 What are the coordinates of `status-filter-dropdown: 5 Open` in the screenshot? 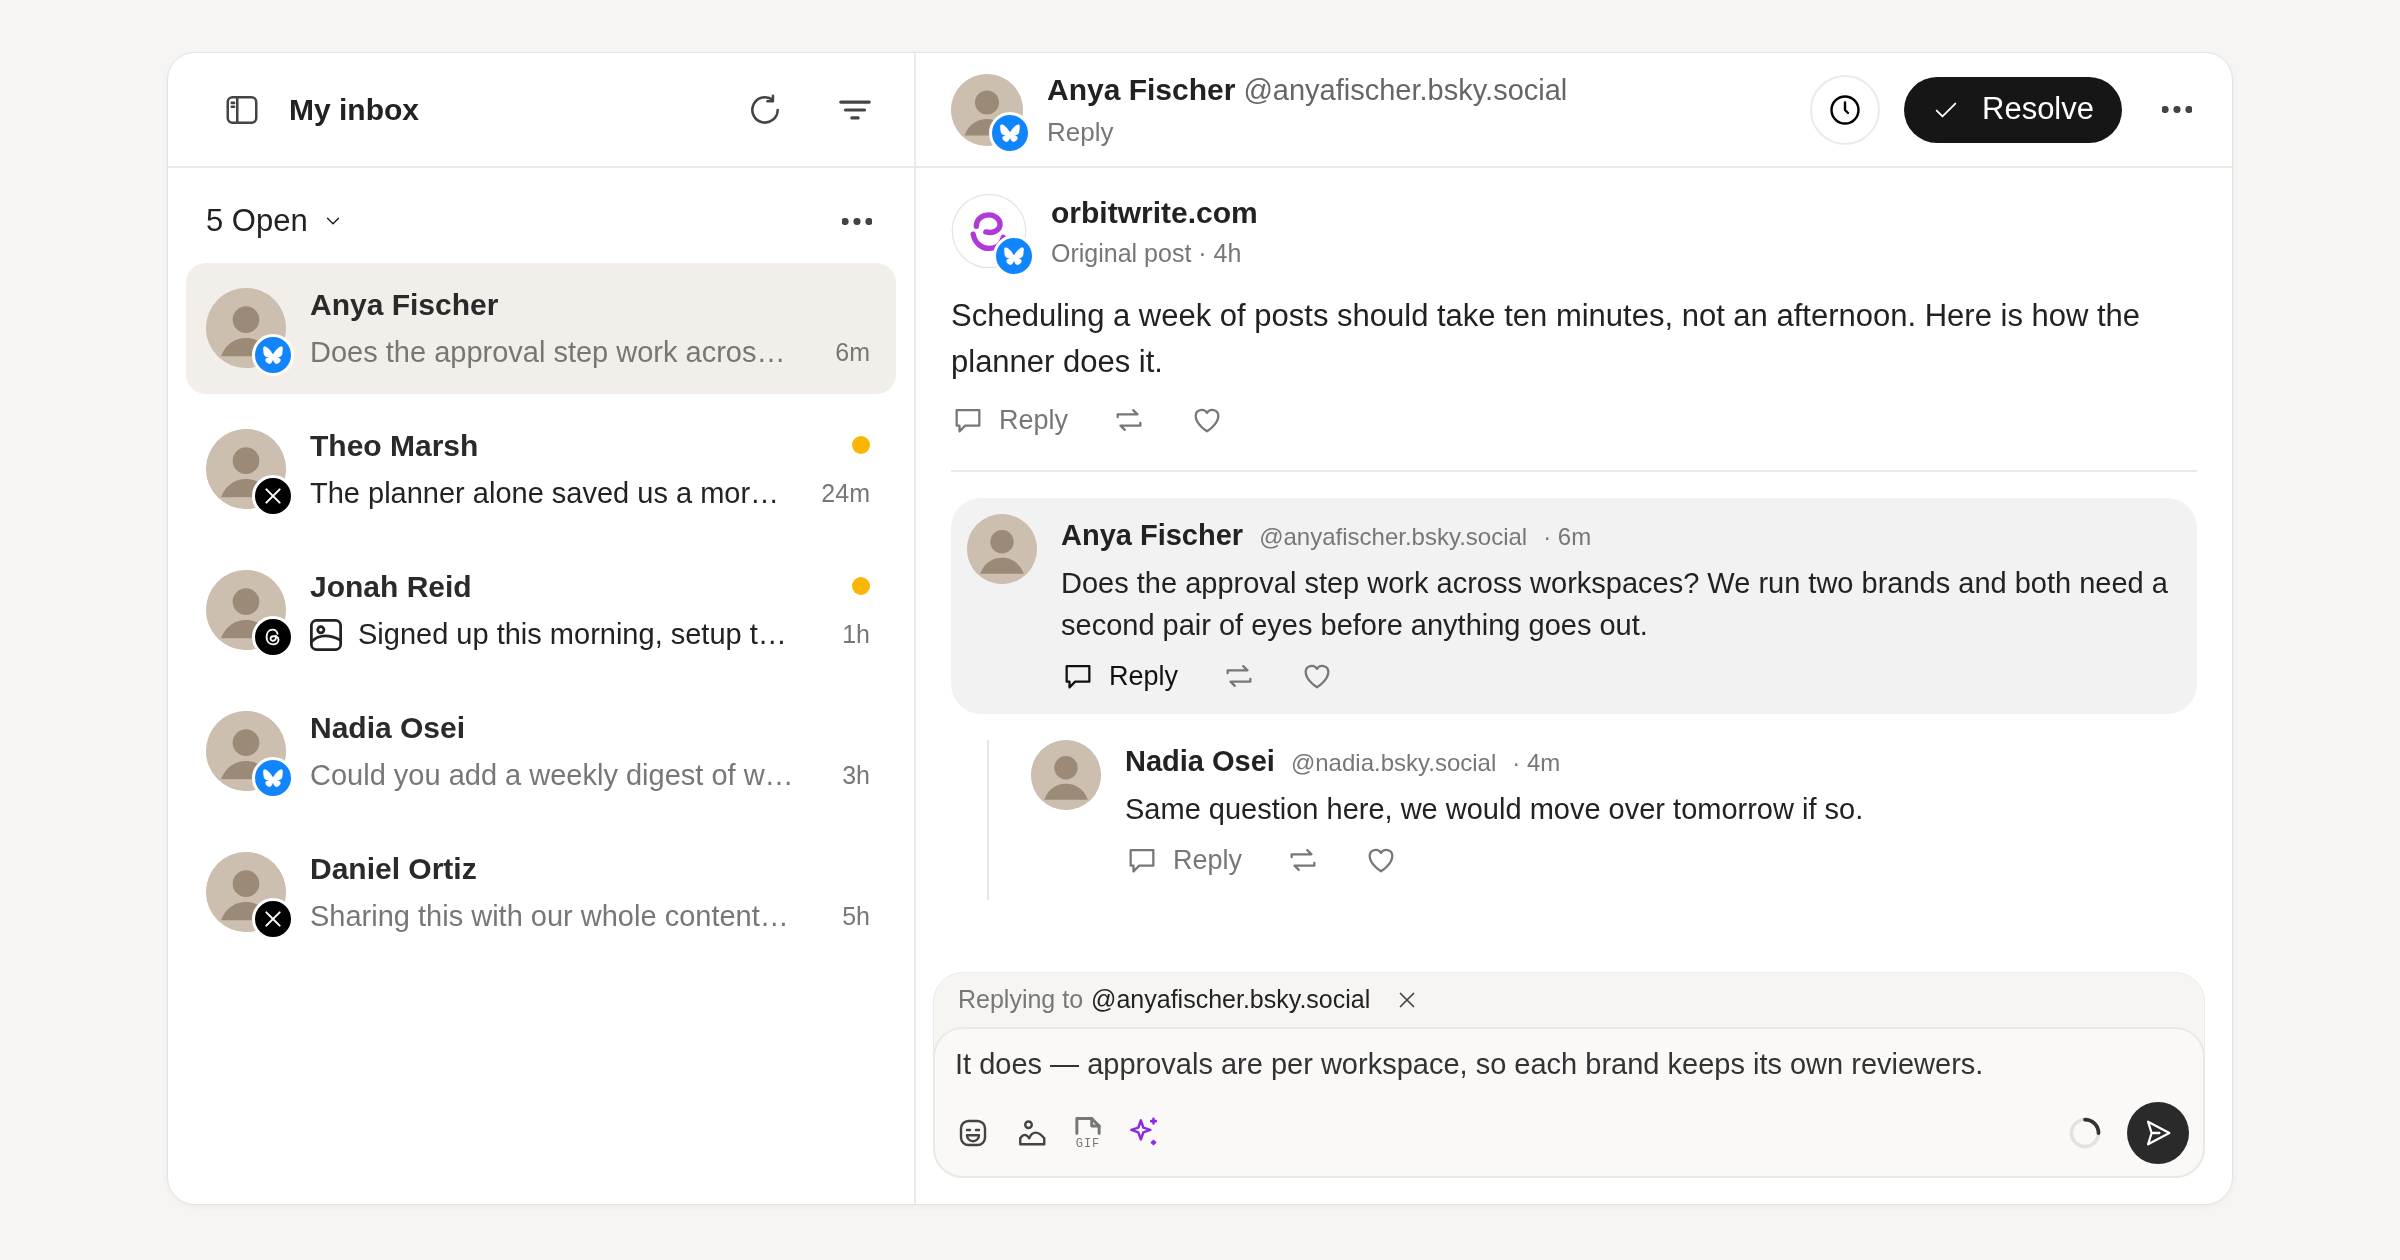 It's located at (275, 221).